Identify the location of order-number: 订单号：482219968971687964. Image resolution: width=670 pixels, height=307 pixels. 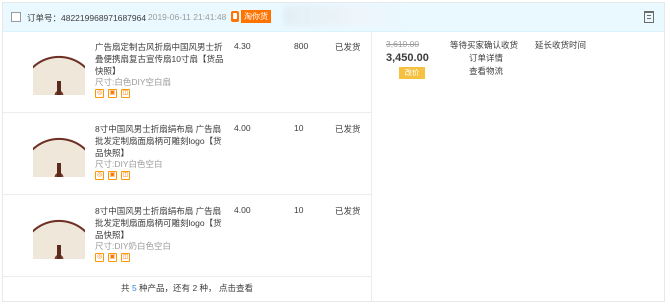
(87, 18).